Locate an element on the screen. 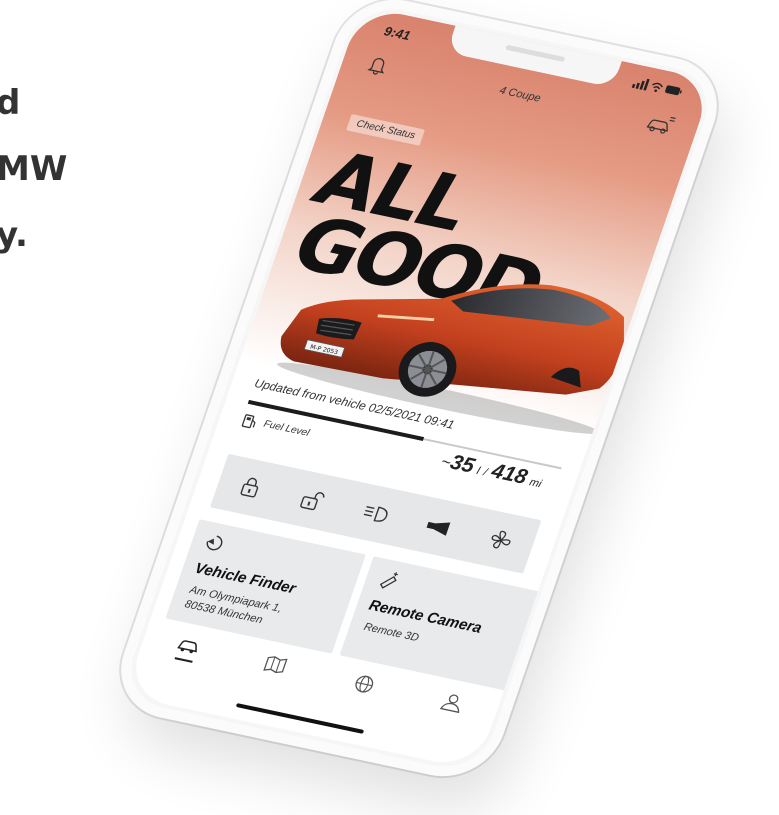  headlight-icon is located at coordinates (375, 514).